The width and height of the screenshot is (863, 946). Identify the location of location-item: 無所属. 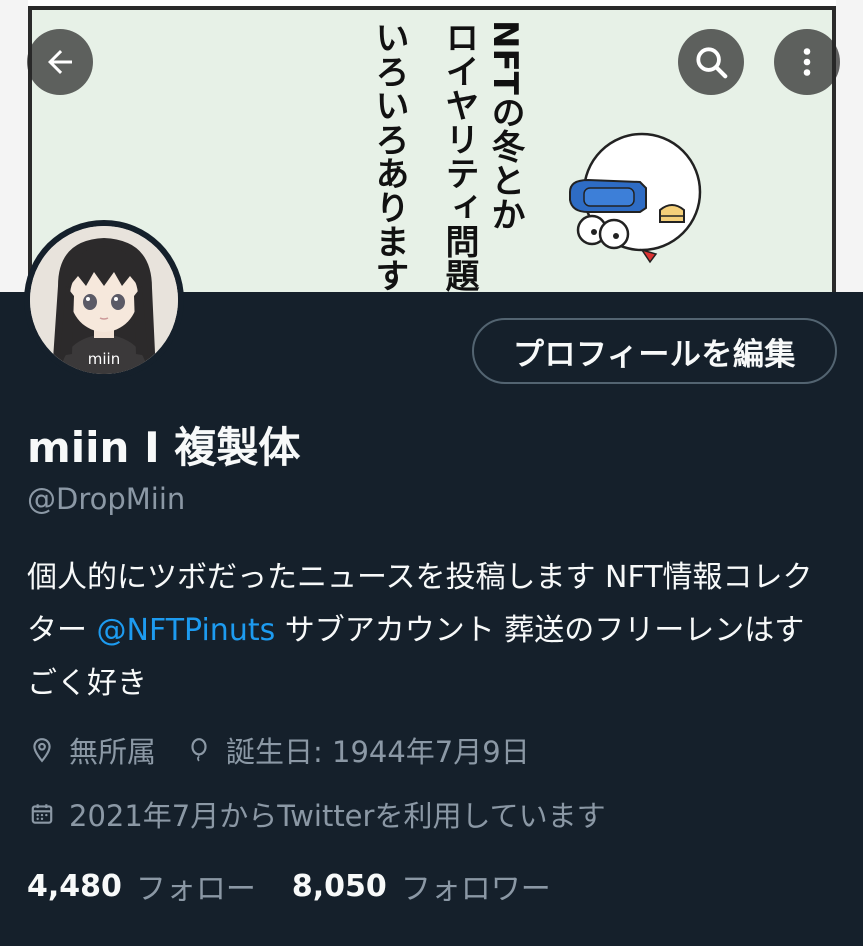
(91, 750).